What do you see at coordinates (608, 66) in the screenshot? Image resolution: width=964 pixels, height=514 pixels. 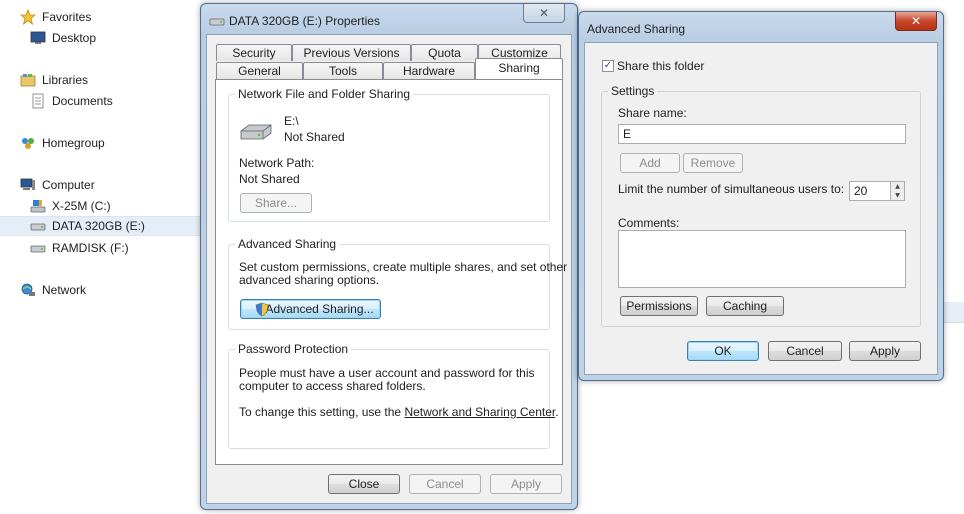 I see `share-folder-checkbox: ✓` at bounding box center [608, 66].